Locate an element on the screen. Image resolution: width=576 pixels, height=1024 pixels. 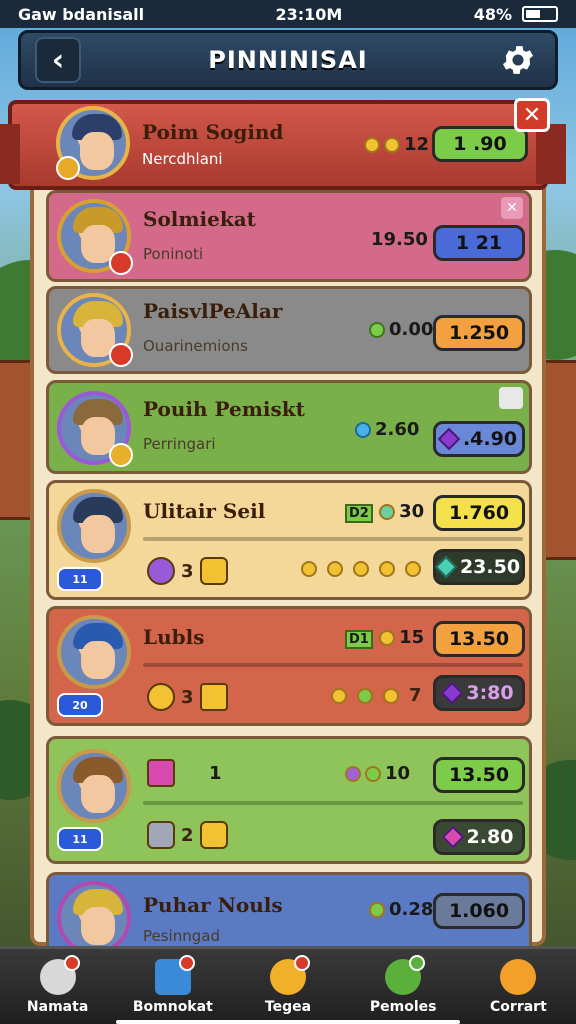
score-value: 19.50 is located at coordinates (399, 239).